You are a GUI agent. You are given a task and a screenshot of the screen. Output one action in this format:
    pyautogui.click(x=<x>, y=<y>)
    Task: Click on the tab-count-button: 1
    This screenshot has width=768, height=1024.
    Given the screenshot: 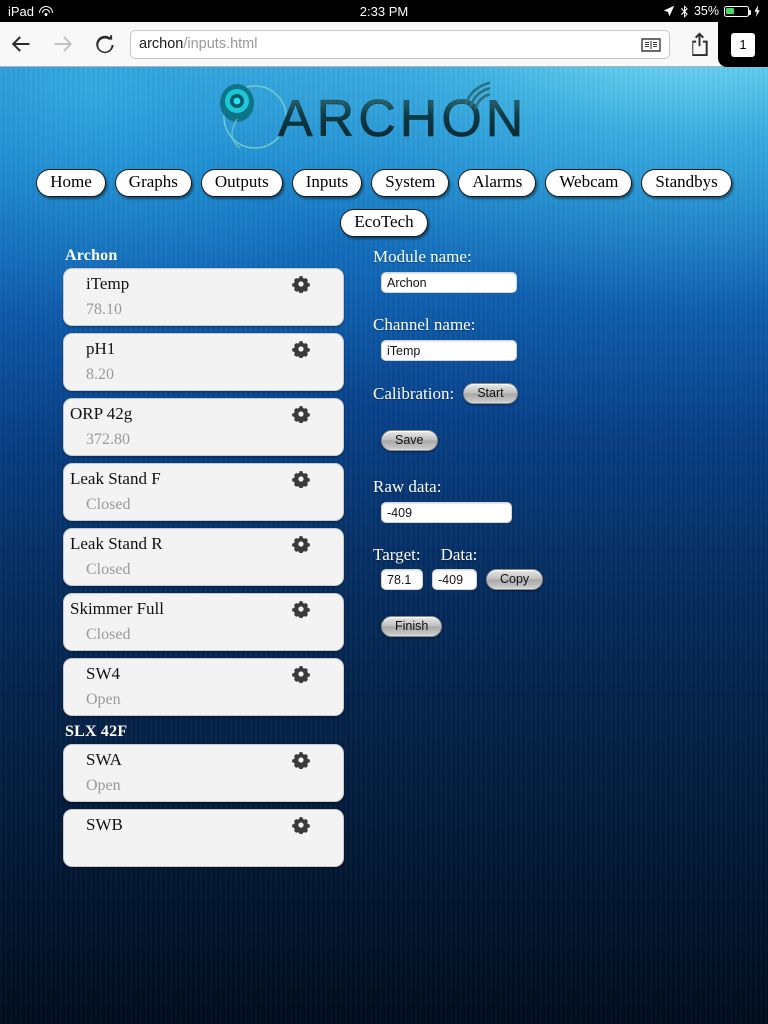 What is the action you would take?
    pyautogui.click(x=743, y=44)
    